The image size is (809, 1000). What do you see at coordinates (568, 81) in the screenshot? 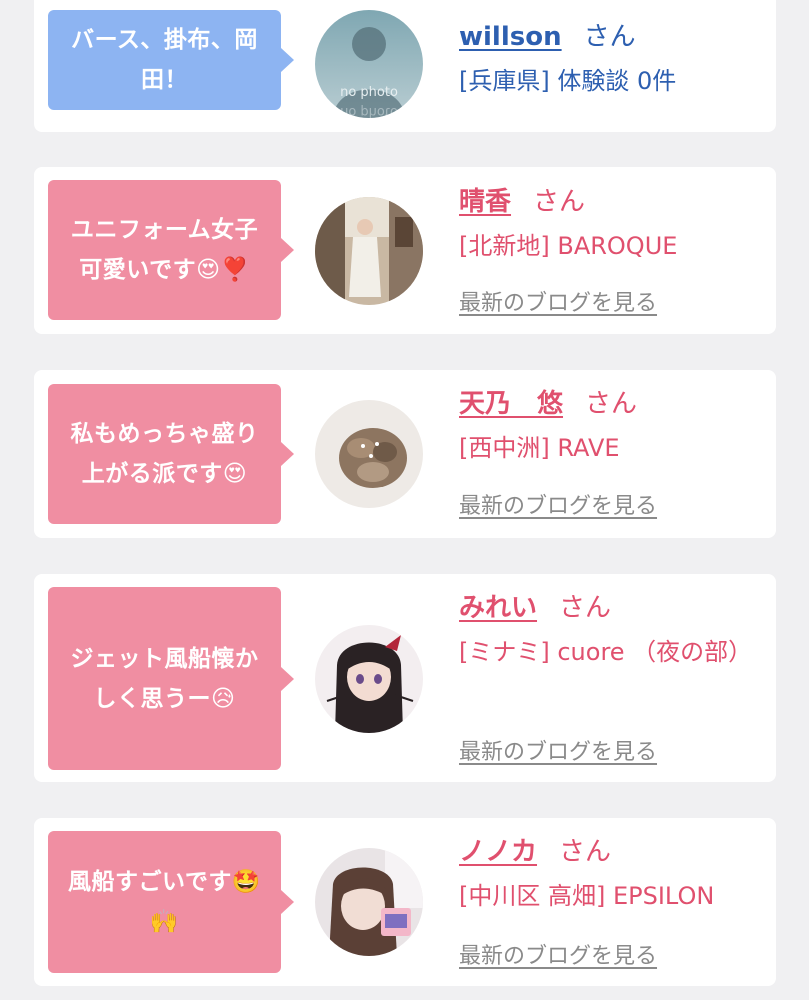
I see `profile-detail: [兵庫県] 体験談 0件` at bounding box center [568, 81].